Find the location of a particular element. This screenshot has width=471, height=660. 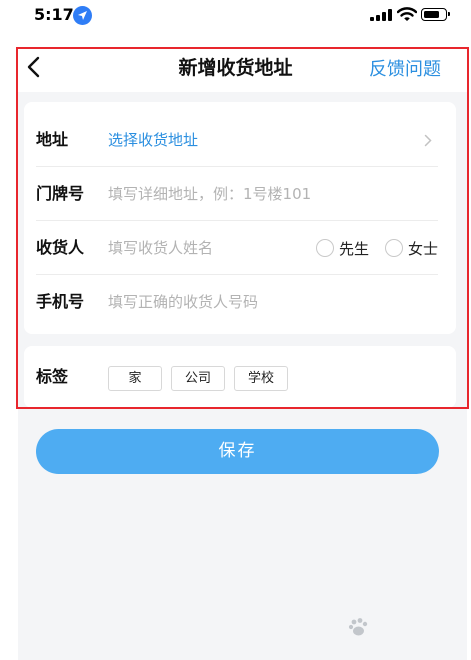

address-row: 地址 选择收货地址 is located at coordinates (237, 140).